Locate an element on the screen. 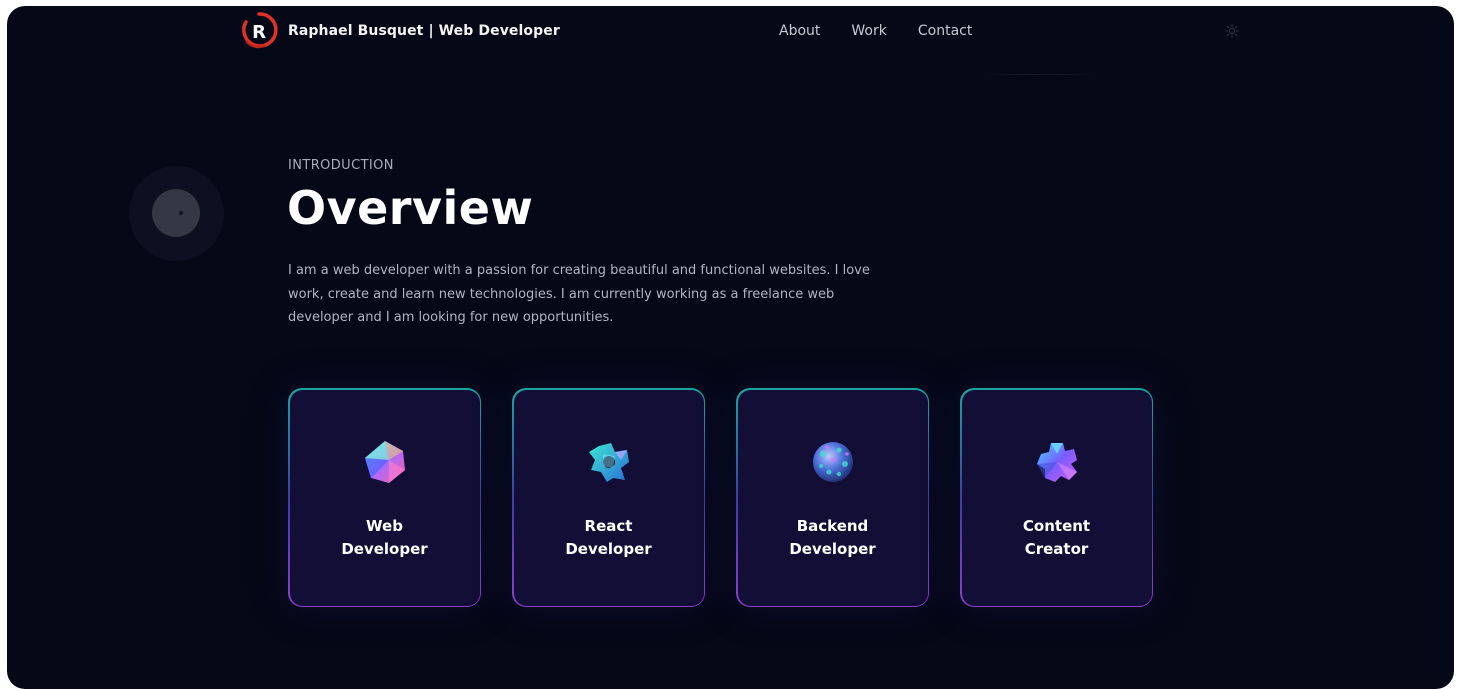 The width and height of the screenshot is (1463, 689). nav-links: About Work Contact is located at coordinates (875, 31).